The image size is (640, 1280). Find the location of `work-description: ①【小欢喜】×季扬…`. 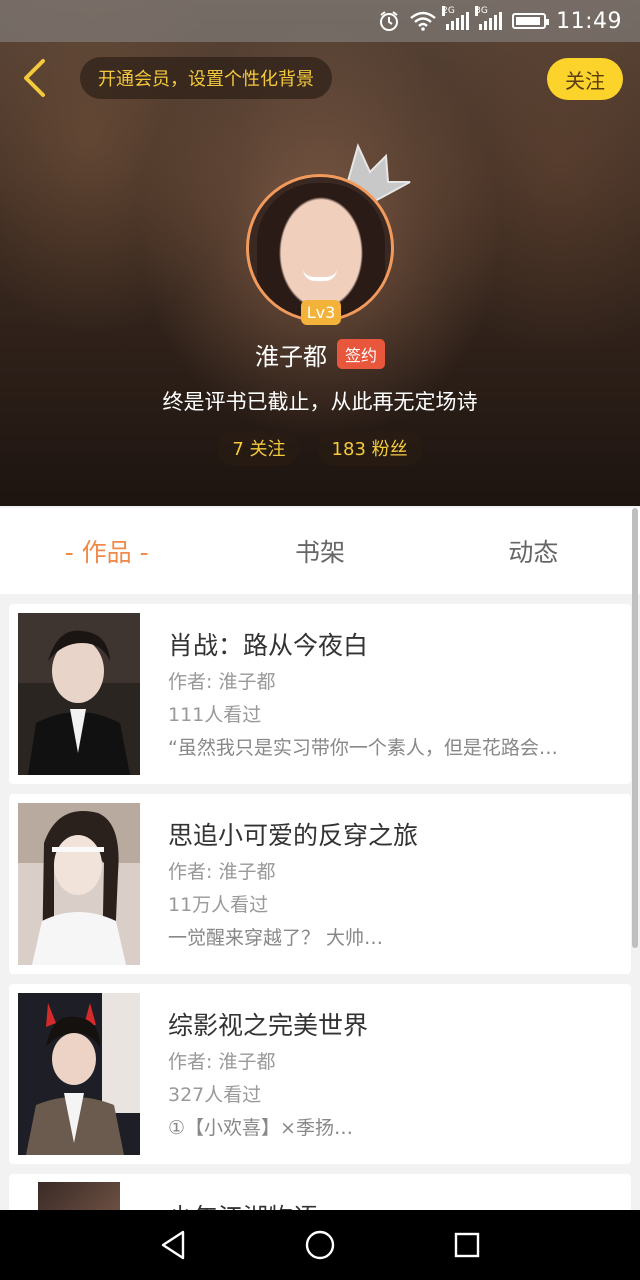

work-description: ①【小欢喜】×季扬… is located at coordinates (260, 1128).